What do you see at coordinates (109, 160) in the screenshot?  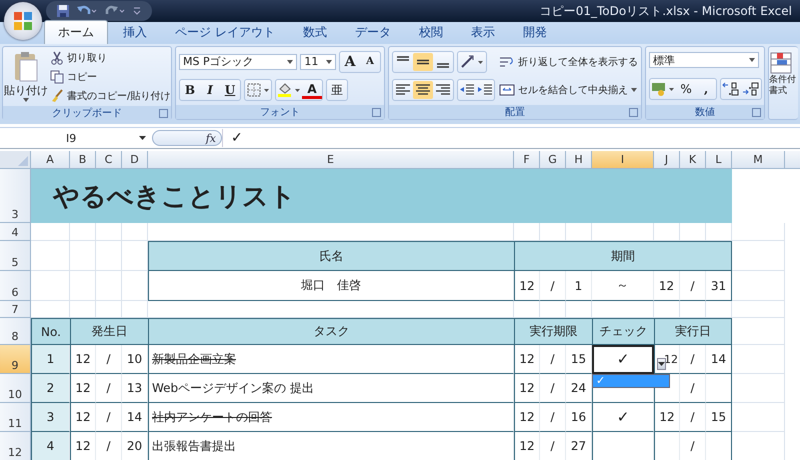 I see `column-header: C` at bounding box center [109, 160].